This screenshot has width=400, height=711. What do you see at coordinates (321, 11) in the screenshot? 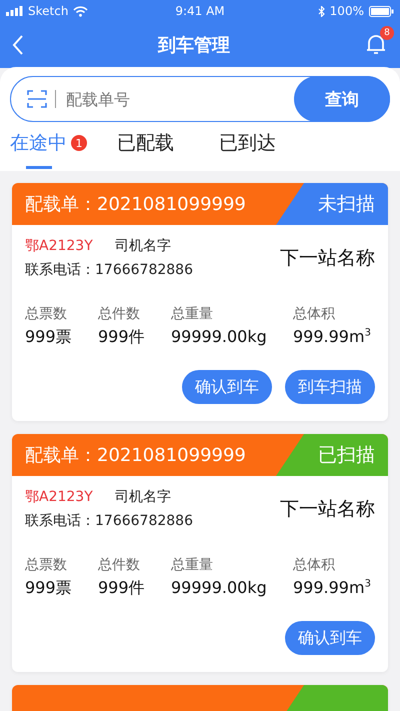
I see `bluetooth-icon` at bounding box center [321, 11].